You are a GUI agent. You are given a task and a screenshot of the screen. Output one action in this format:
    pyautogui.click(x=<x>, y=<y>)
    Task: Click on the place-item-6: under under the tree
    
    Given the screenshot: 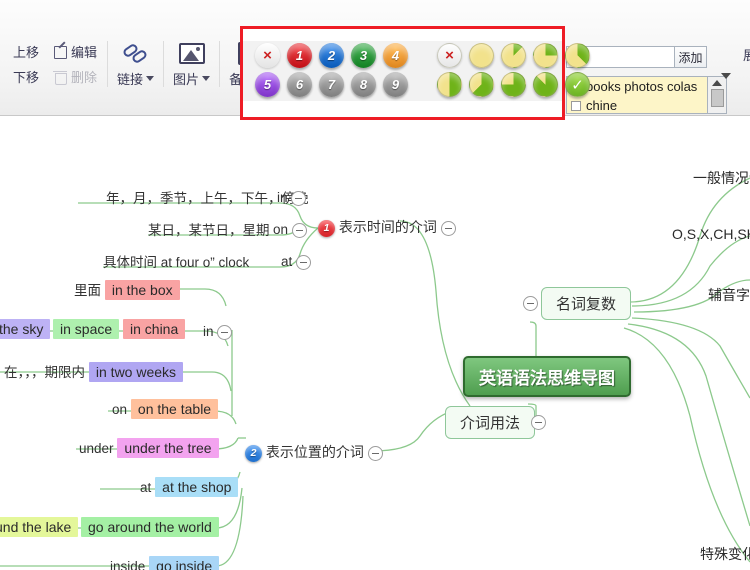 What is the action you would take?
    pyautogui.click(x=149, y=448)
    